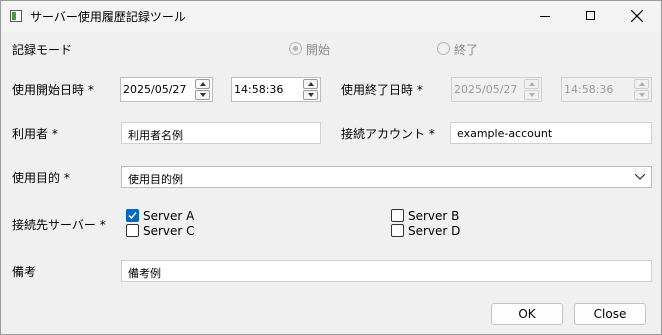  I want to click on window-title: サーバー使用履歴記録ツール, so click(108, 17).